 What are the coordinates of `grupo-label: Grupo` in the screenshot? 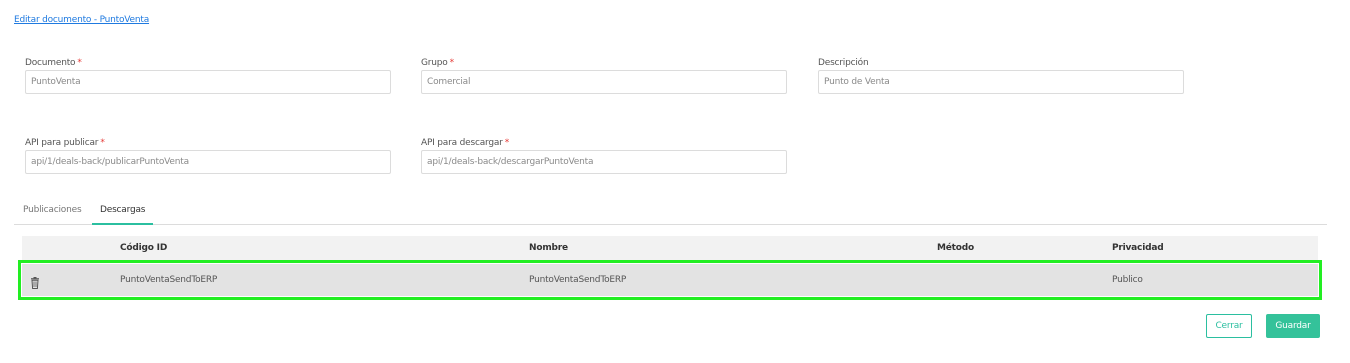 It's located at (434, 63).